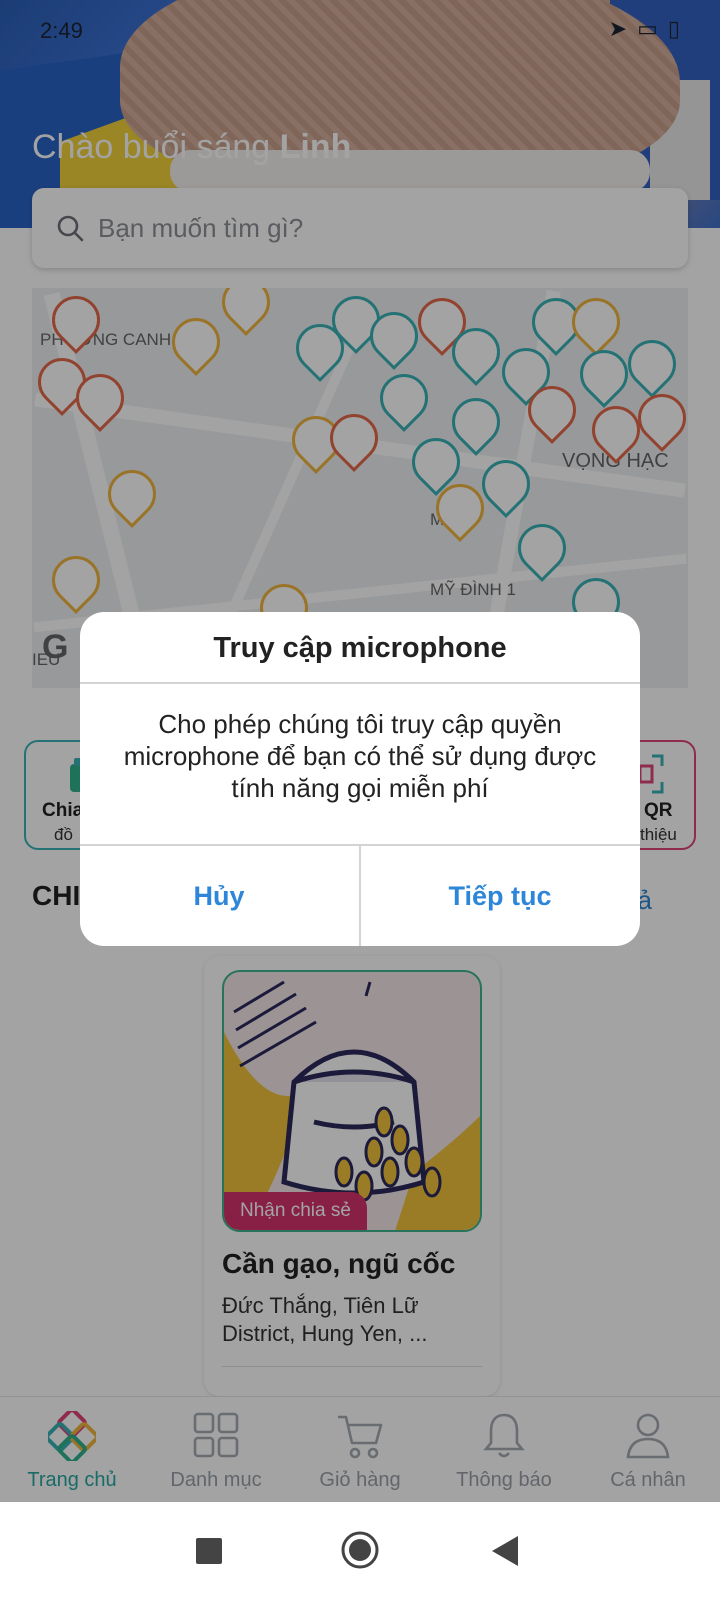  I want to click on home-button-icon, so click(360, 1550).